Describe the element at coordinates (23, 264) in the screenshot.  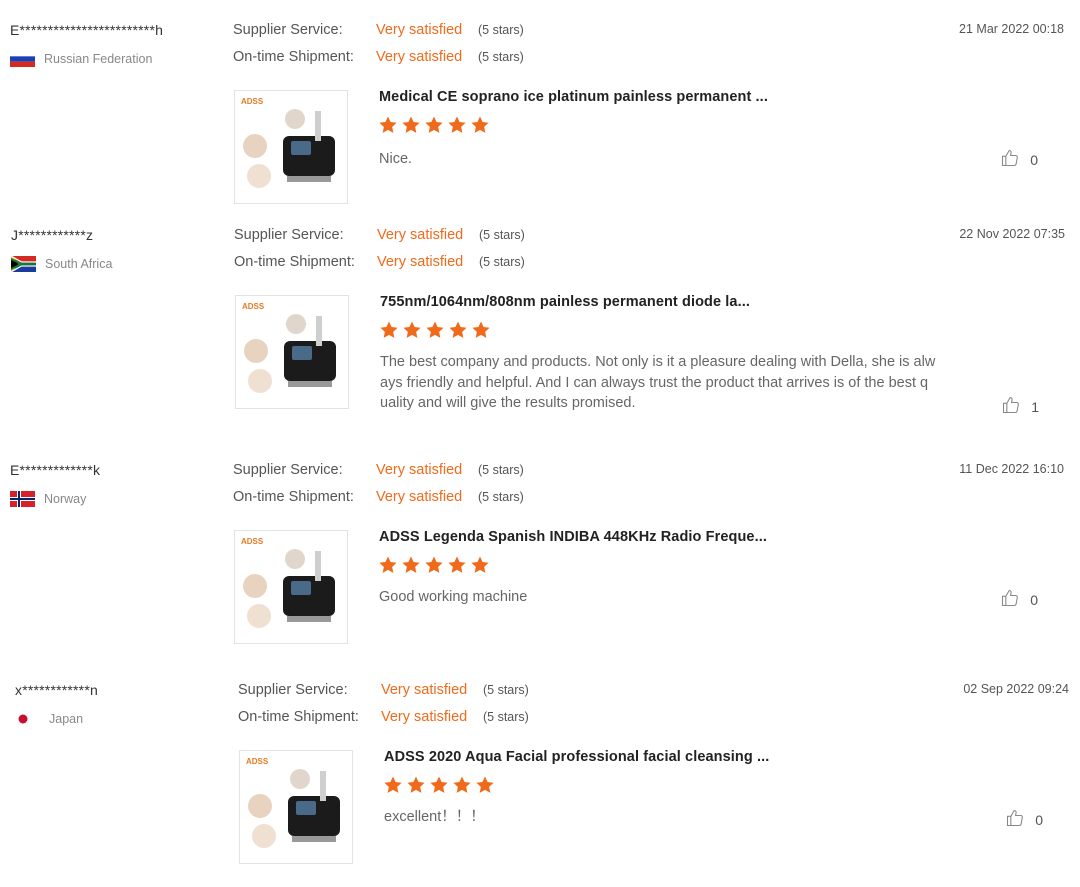
I see `south-africa-flag-icon` at that location.